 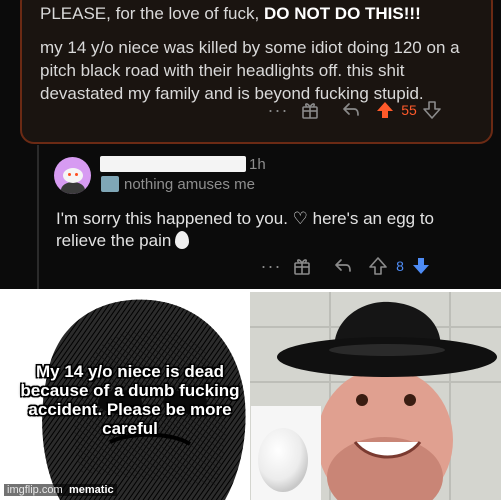 I want to click on egg-emoji-icon, so click(x=182, y=240).